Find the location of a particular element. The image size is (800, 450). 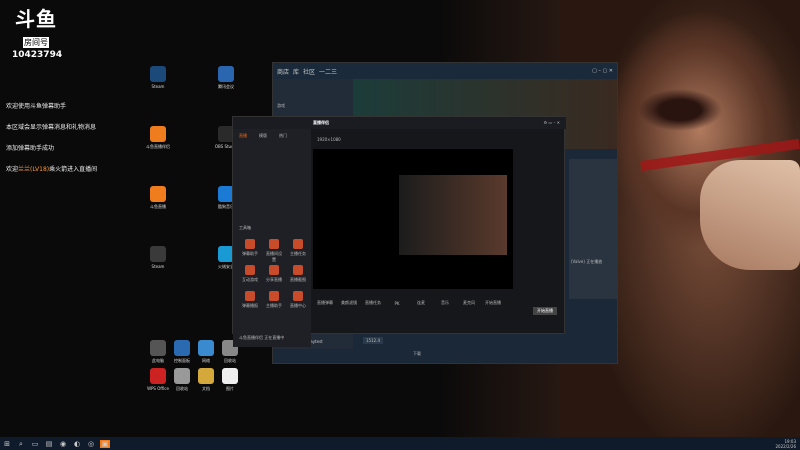

live-status: 斗鱼直播伴侣 正在直播中 is located at coordinates (262, 337).